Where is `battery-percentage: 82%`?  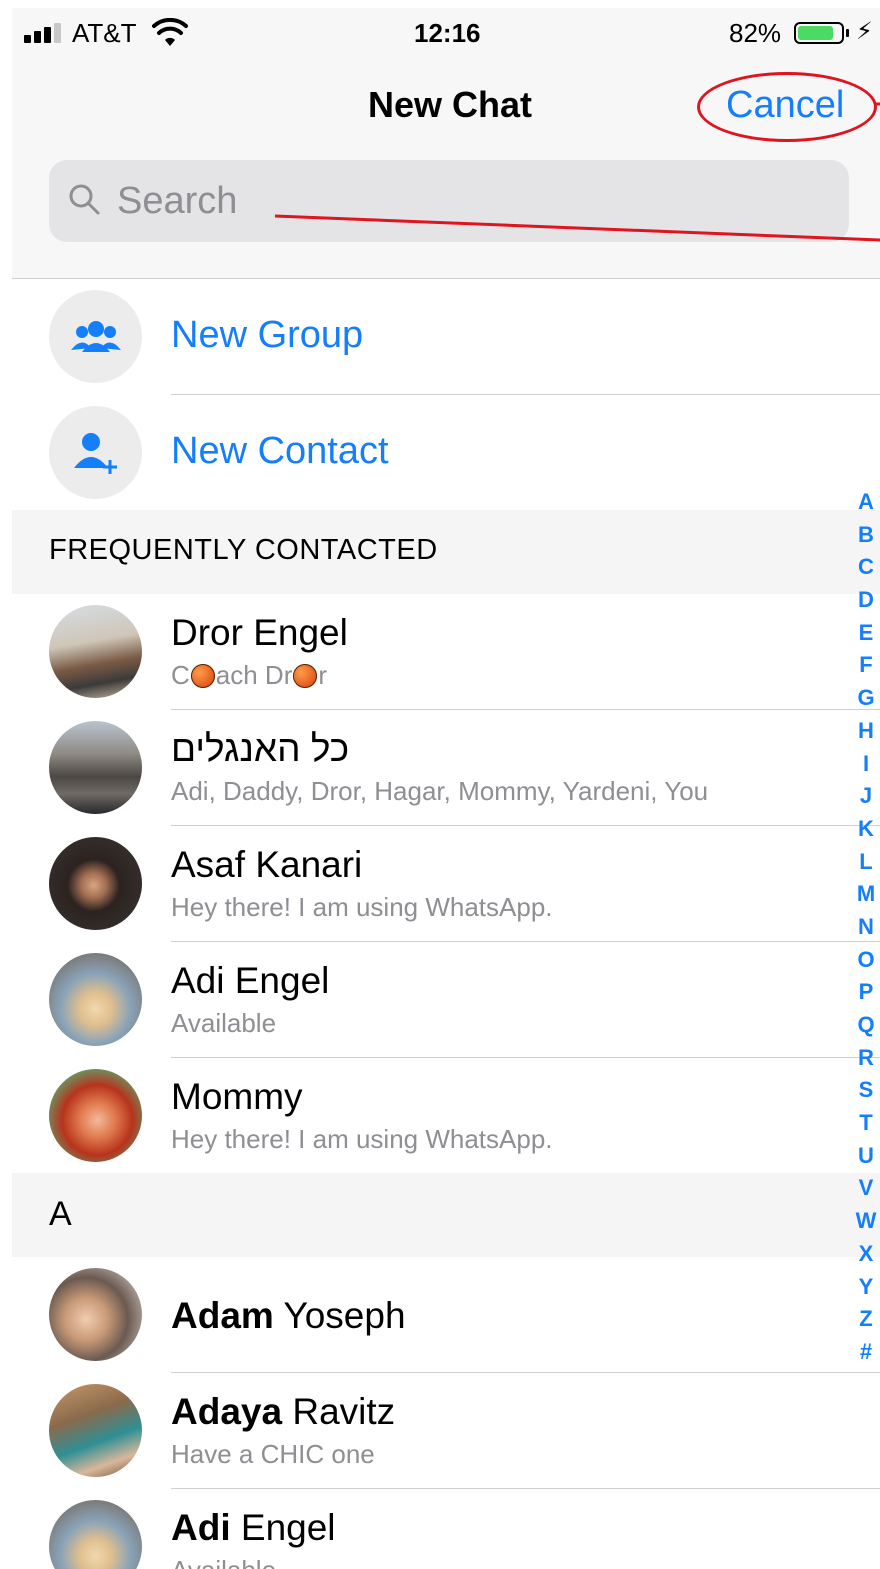 battery-percentage: 82% is located at coordinates (755, 33).